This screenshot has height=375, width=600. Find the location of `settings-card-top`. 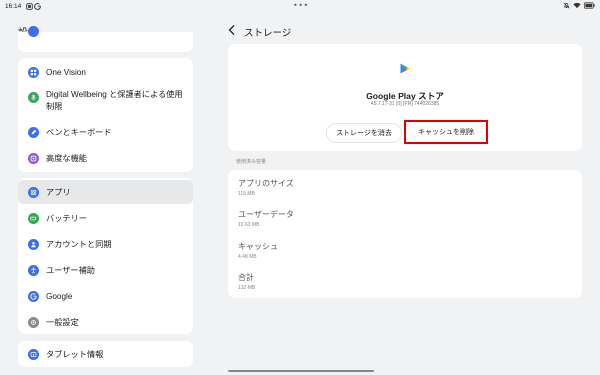

settings-card-top is located at coordinates (105, 39).